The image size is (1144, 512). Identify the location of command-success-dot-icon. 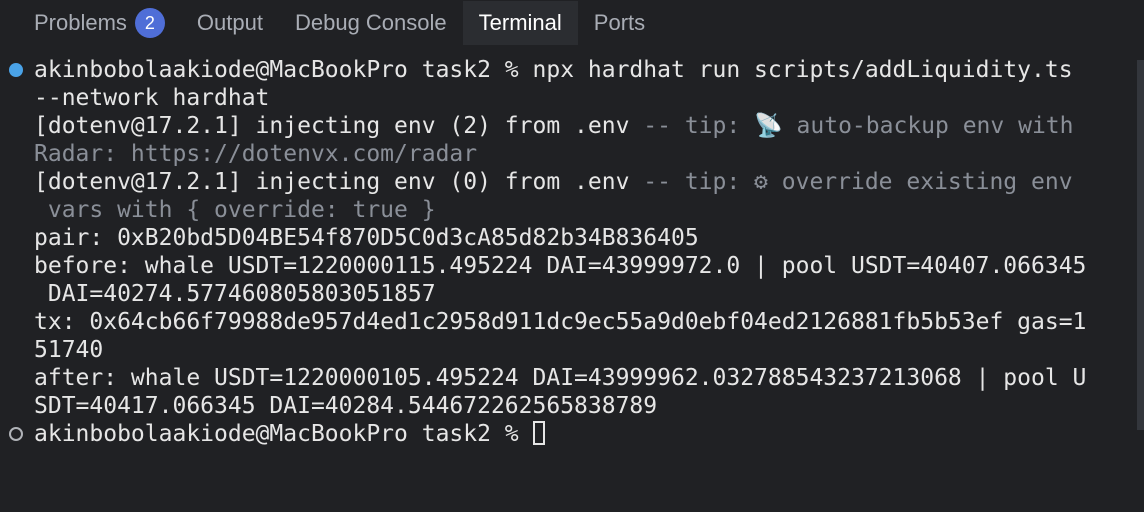
(16, 70).